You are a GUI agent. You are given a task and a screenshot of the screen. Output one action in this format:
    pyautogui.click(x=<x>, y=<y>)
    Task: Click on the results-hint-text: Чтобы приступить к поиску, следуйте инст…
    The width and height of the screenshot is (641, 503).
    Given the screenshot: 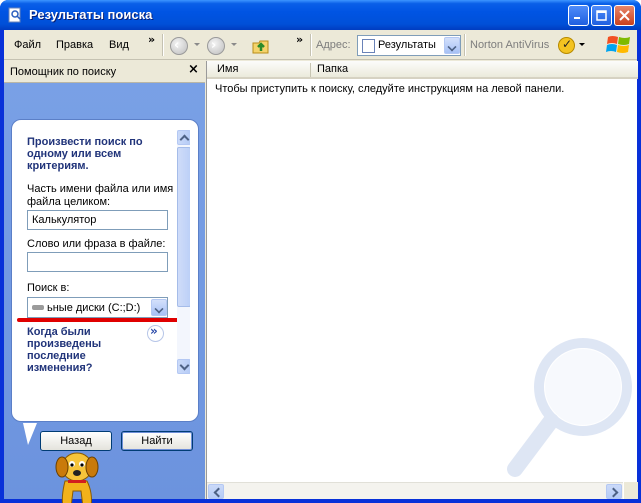 What is the action you would take?
    pyautogui.click(x=390, y=89)
    